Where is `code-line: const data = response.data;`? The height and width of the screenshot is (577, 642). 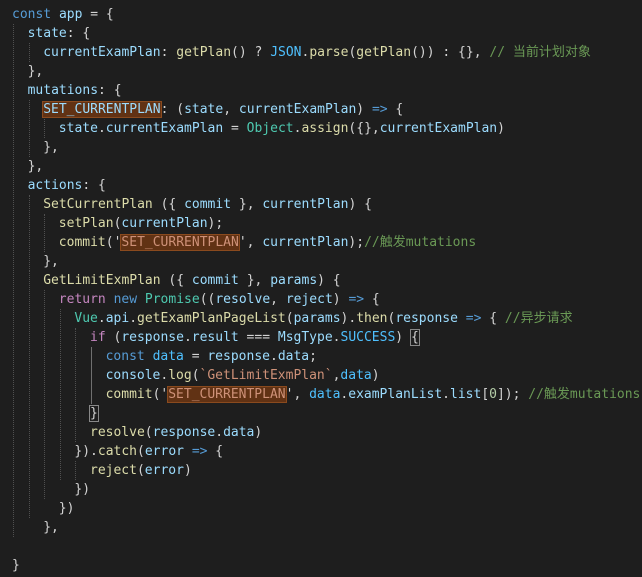 code-line: const data = response.data; is located at coordinates (164, 356).